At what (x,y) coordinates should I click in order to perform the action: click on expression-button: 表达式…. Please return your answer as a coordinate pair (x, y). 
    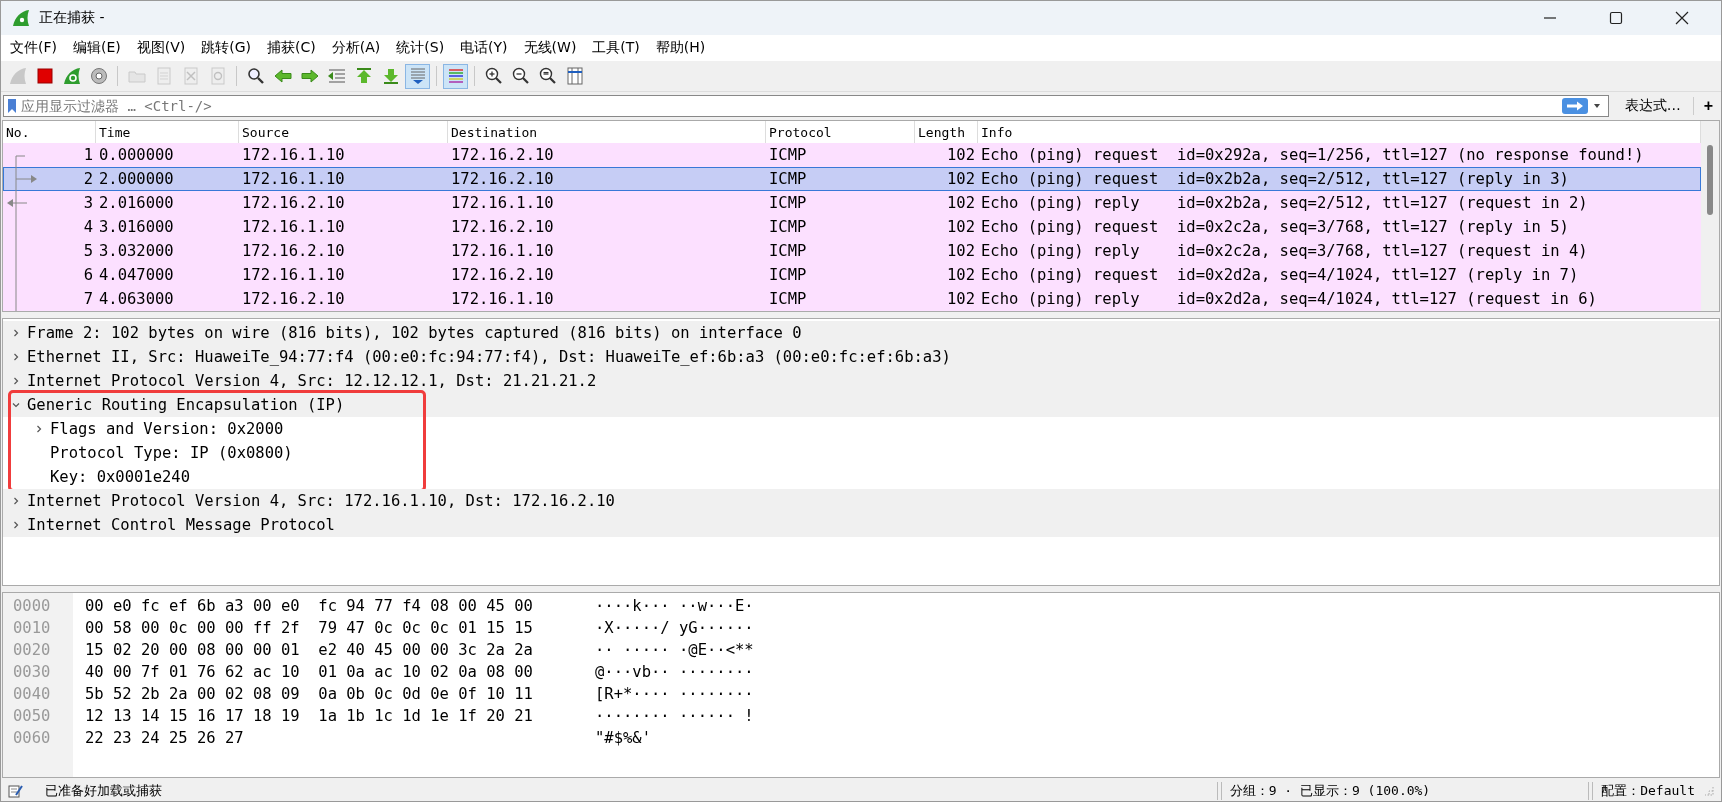
    Looking at the image, I should click on (1653, 106).